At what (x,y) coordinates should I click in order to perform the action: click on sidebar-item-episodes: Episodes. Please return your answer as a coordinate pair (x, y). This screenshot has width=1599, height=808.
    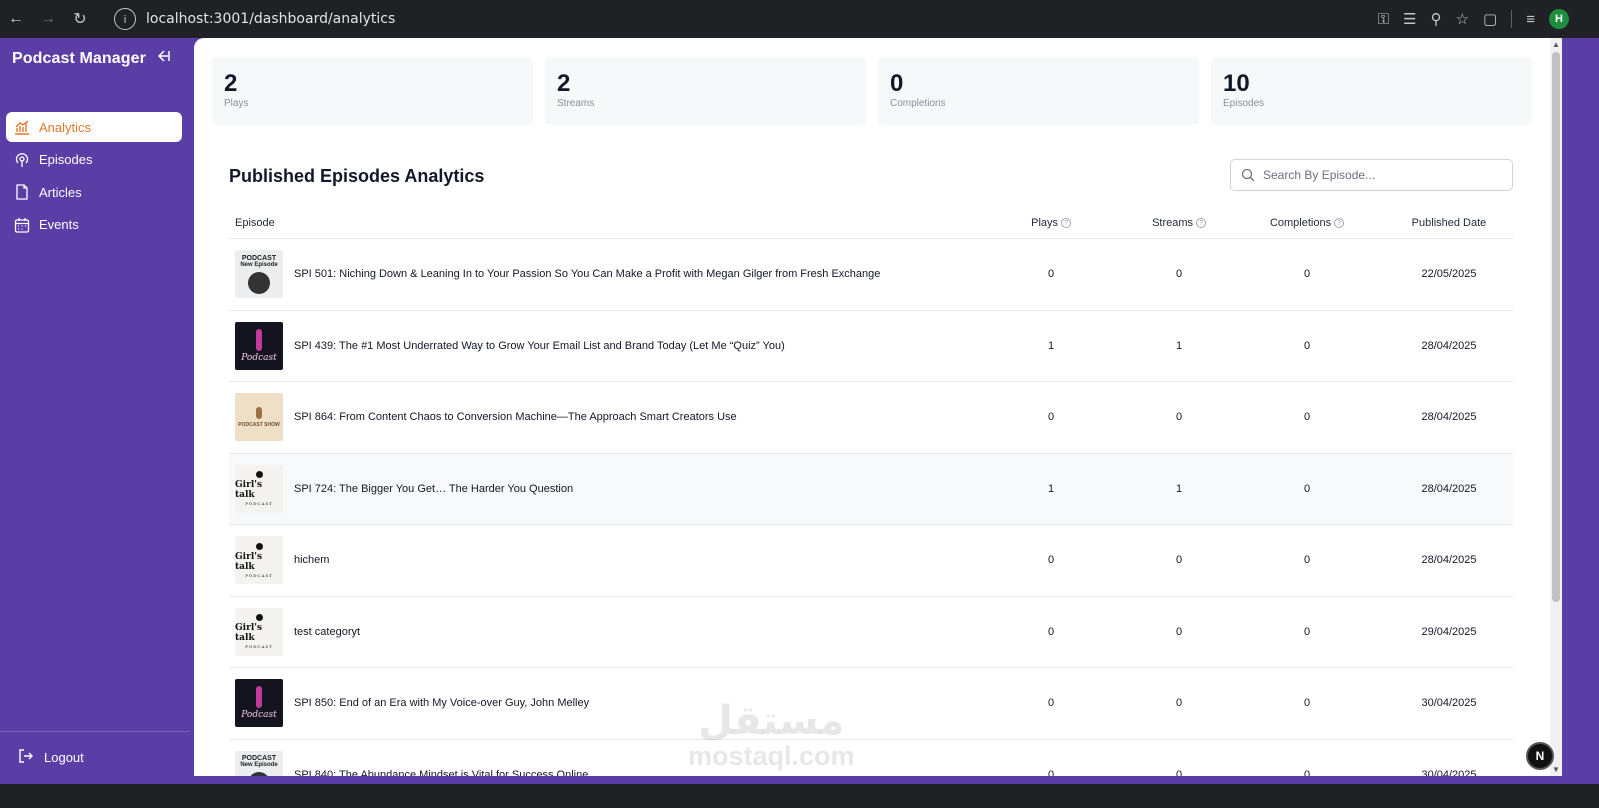
    Looking at the image, I should click on (94, 160).